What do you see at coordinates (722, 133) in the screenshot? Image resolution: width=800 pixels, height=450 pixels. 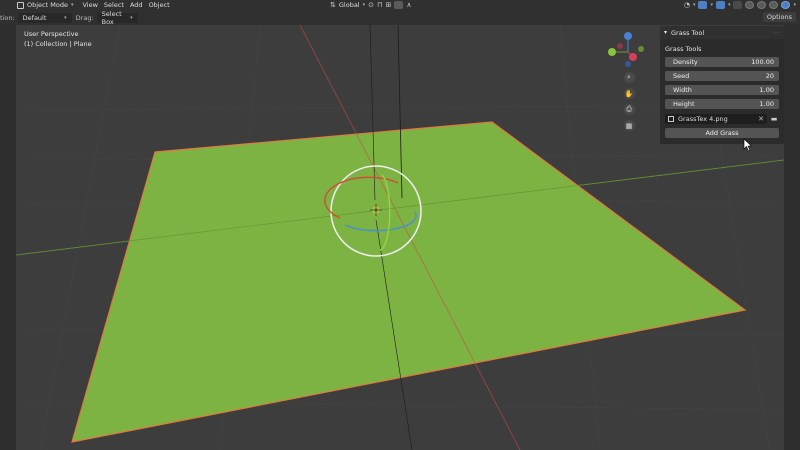 I see `add-grass-button: Add Grass` at bounding box center [722, 133].